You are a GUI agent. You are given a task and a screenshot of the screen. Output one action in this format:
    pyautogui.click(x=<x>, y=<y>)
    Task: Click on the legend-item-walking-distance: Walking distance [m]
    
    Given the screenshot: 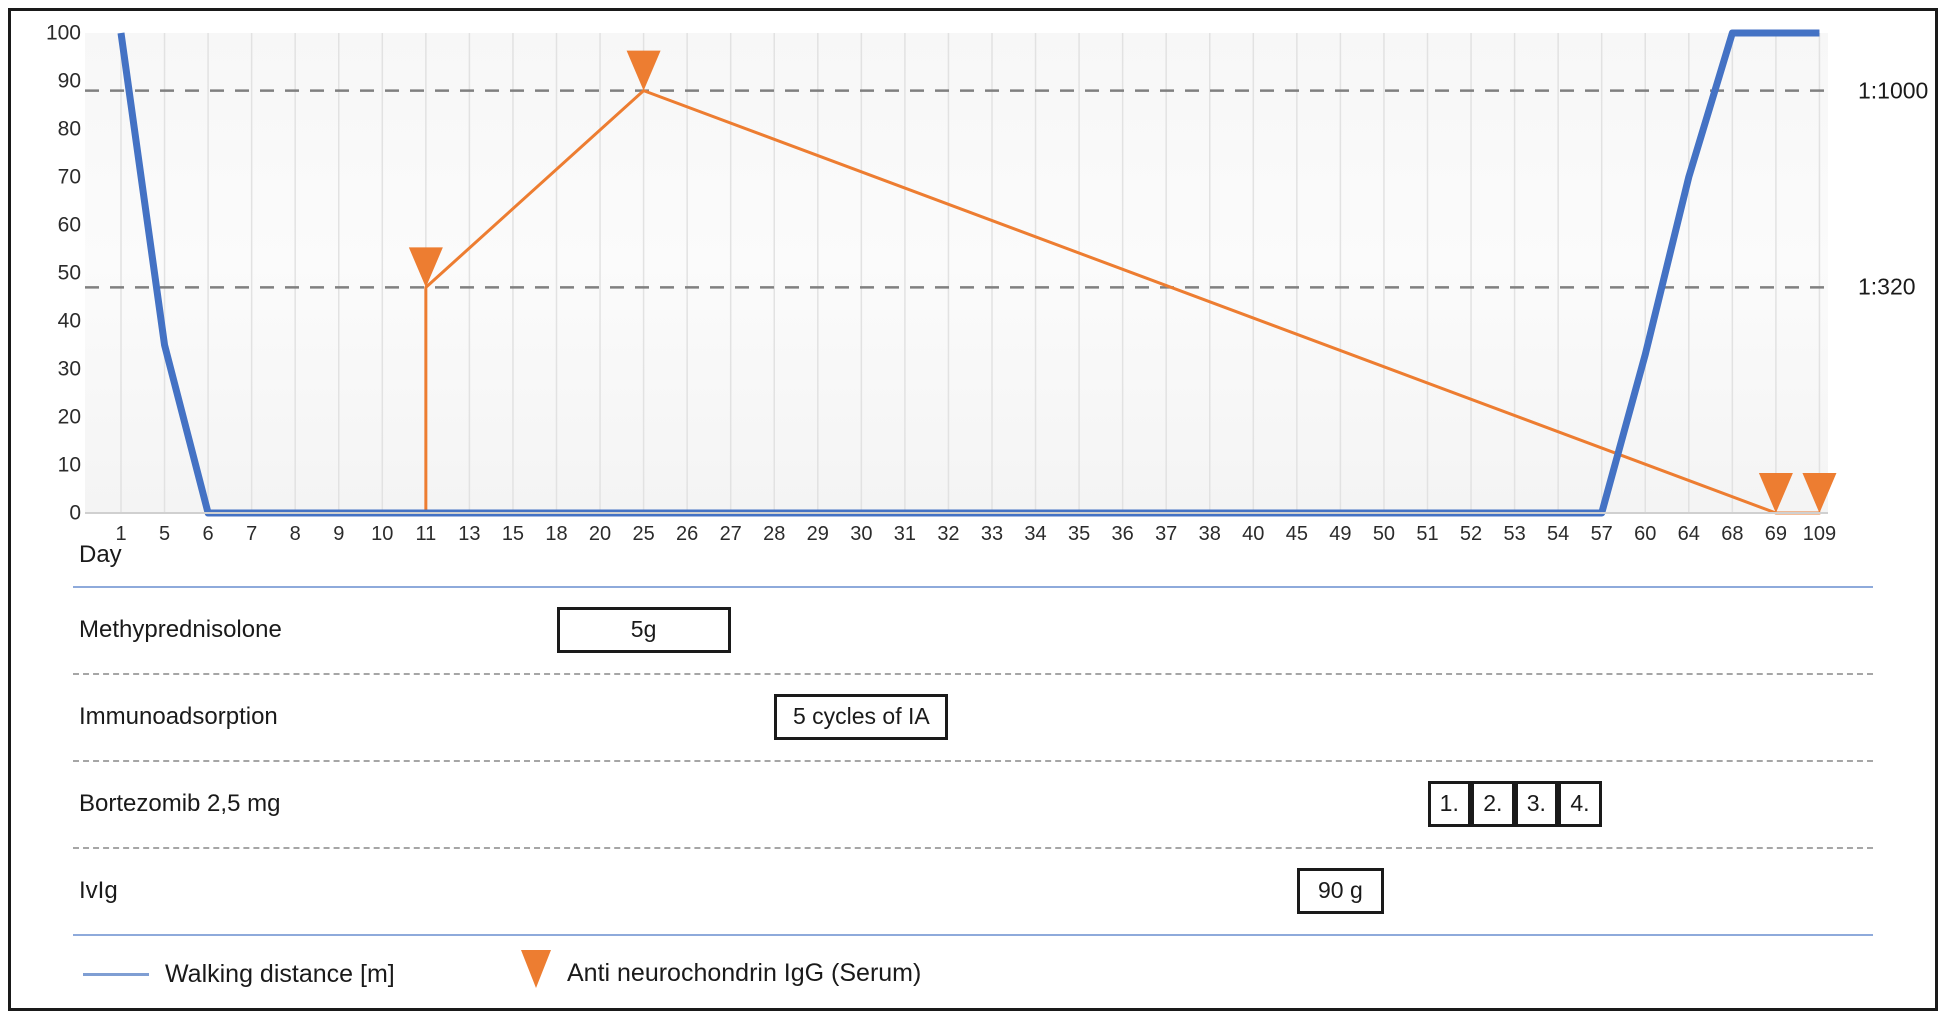 What is the action you would take?
    pyautogui.click(x=239, y=974)
    